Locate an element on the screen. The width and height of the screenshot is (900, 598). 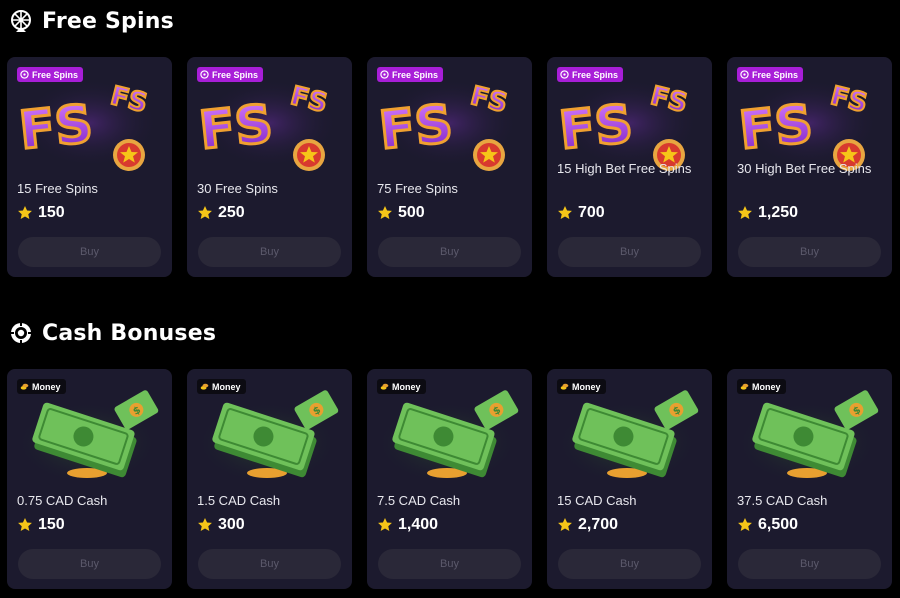
product-price: 2,700 is located at coordinates (587, 525).